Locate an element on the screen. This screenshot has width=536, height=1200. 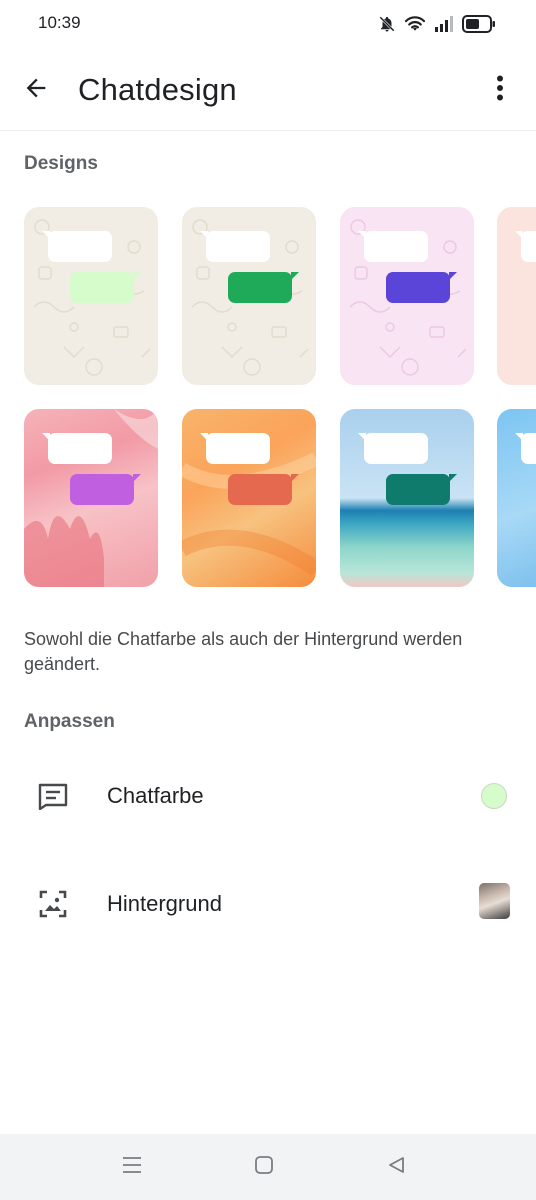
design-thumbnail-partial-peach is located at coordinates (516, 296).